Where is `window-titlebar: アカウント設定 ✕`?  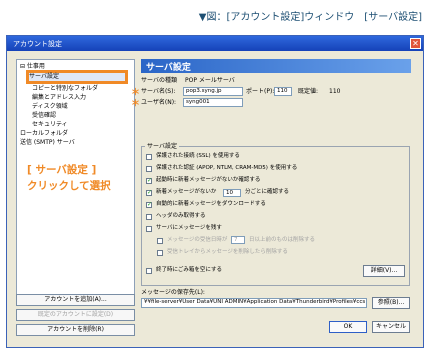
window-titlebar: アカウント設定 ✕ is located at coordinates (215, 43).